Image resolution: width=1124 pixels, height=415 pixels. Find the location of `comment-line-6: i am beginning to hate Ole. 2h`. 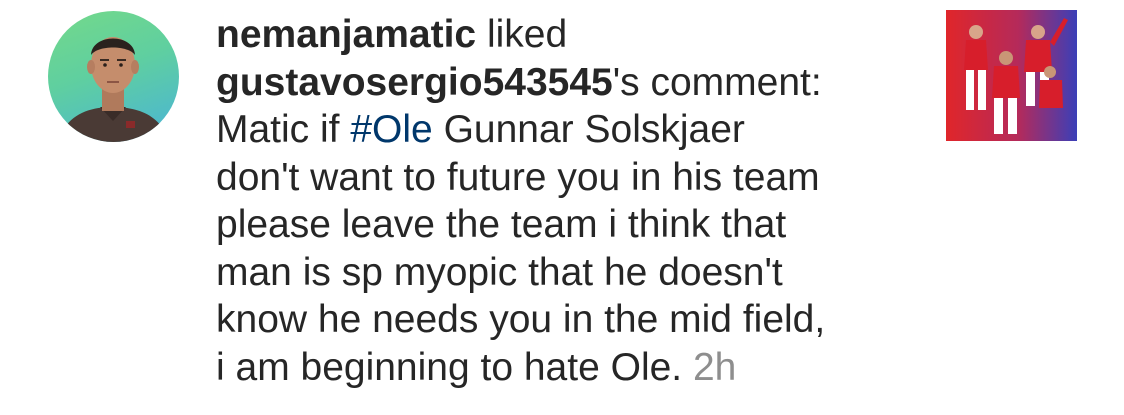

comment-line-6: i am beginning to hate Ole. 2h is located at coordinates (566, 368).